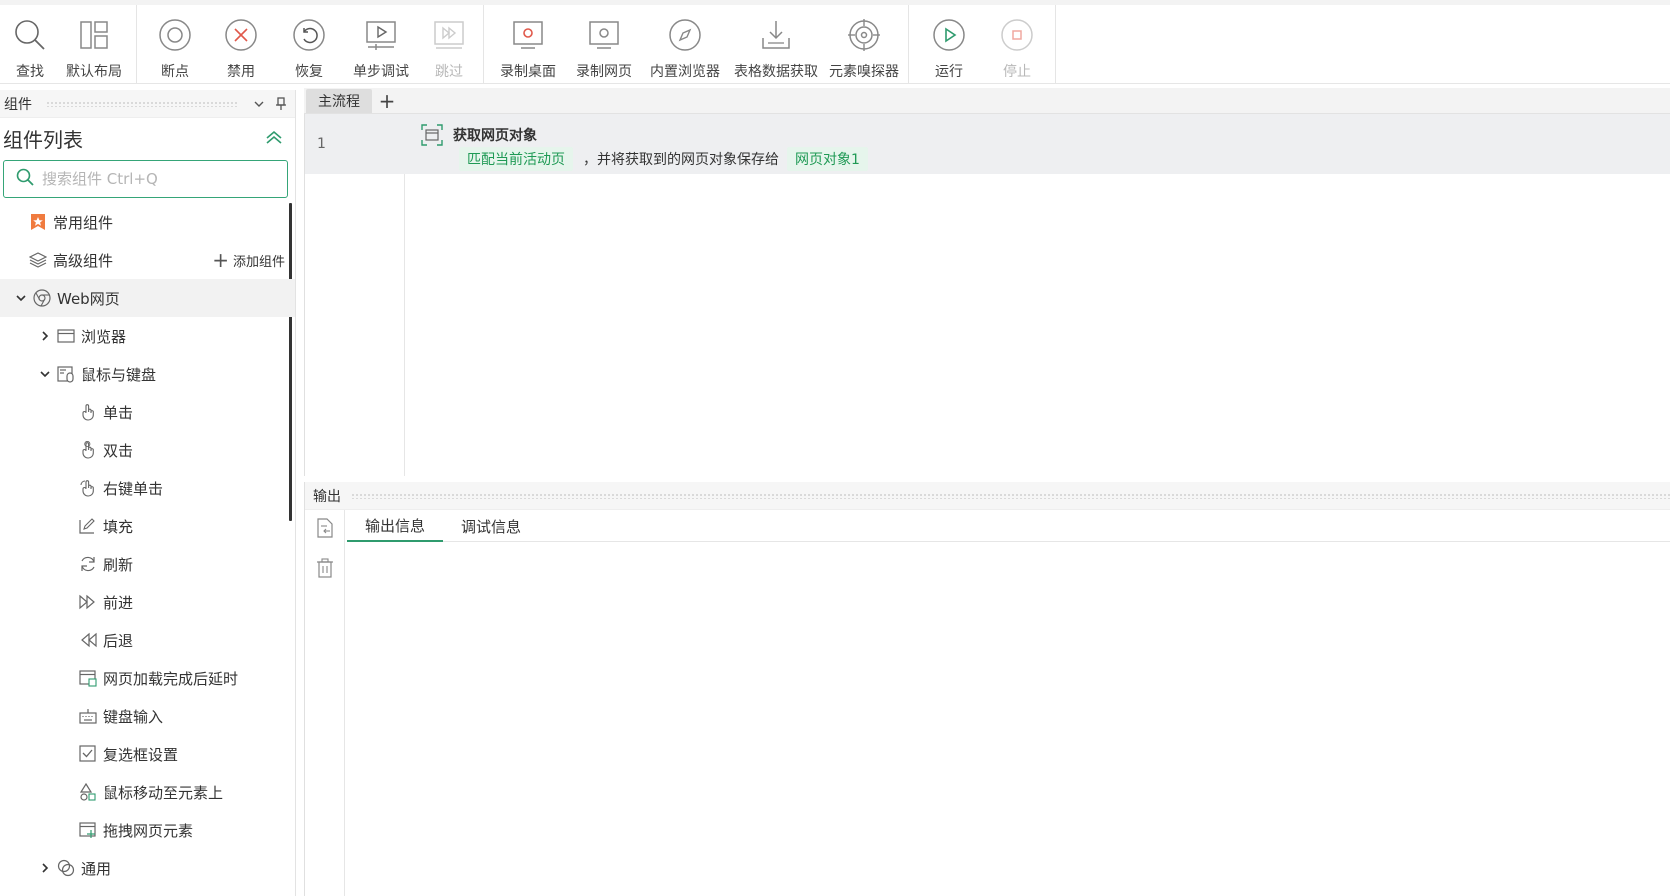 The height and width of the screenshot is (896, 1670). Describe the element at coordinates (248, 260) in the screenshot. I see `add-component-button: + 添加组件` at that location.